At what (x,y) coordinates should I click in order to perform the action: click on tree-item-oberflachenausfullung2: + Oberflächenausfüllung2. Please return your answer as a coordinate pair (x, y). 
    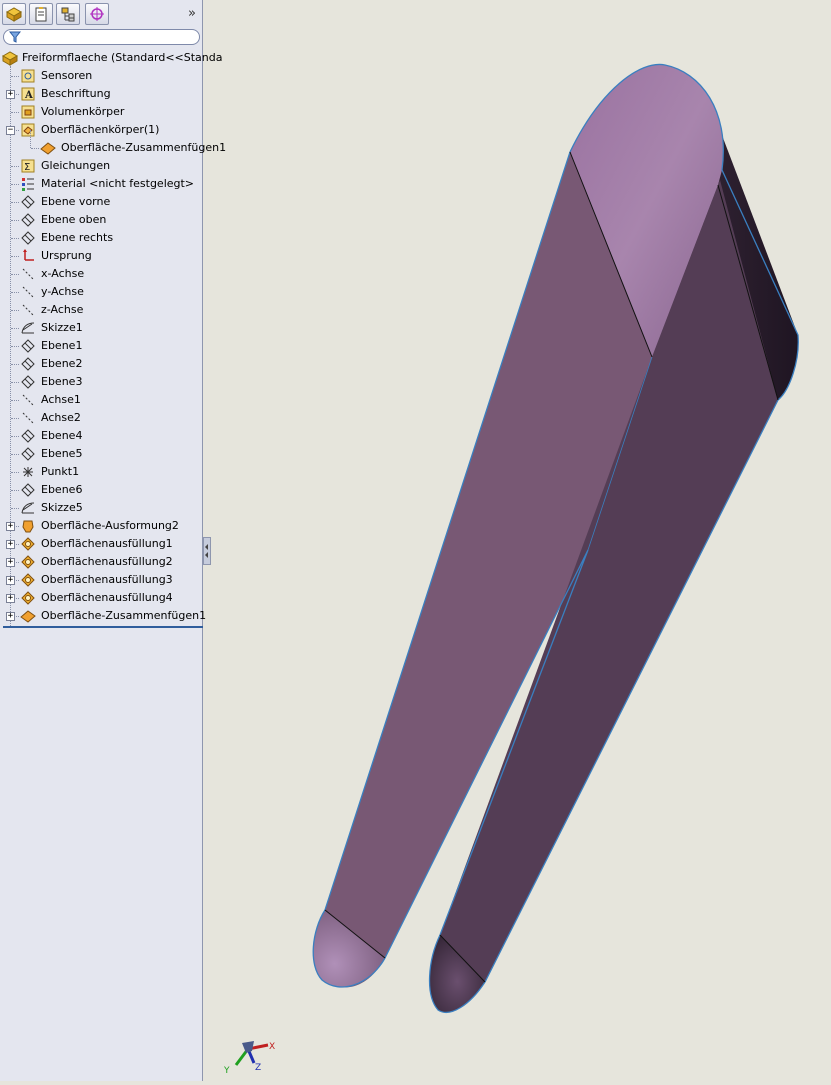
    Looking at the image, I should click on (101, 562).